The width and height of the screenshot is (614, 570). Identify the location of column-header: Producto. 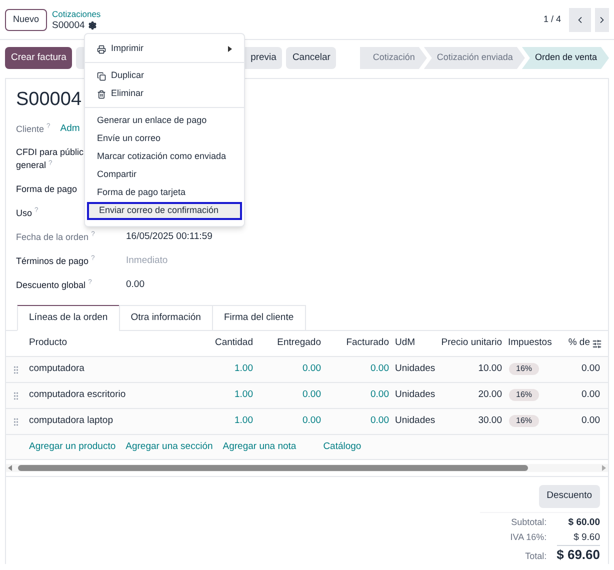
(115, 343).